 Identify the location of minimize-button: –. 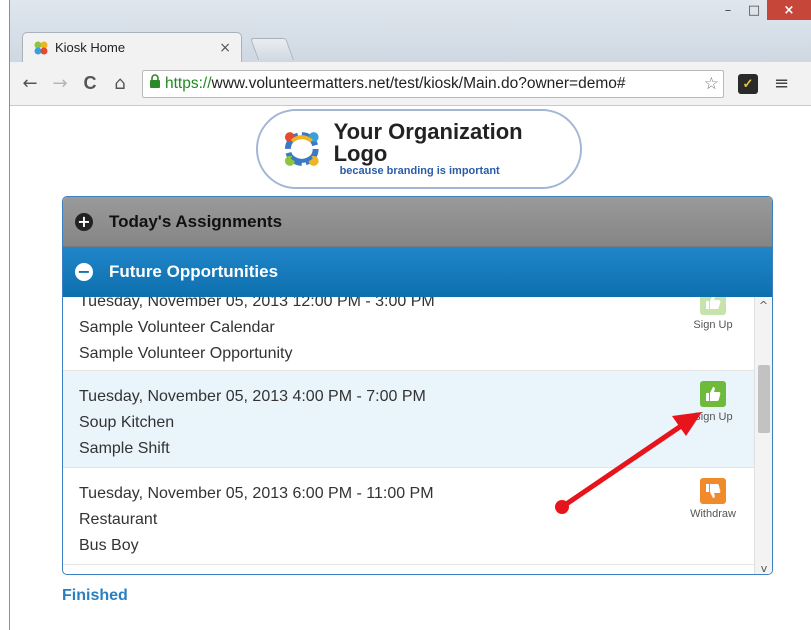
(728, 10).